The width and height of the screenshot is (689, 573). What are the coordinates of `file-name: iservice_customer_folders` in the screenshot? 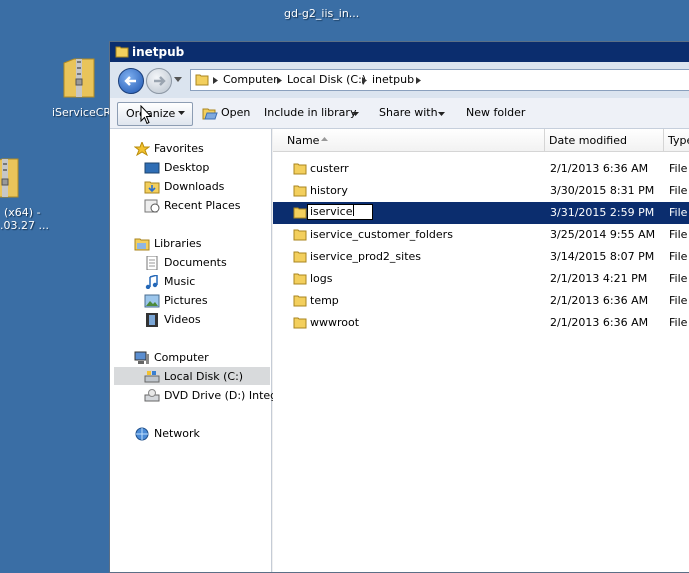 It's located at (381, 234).